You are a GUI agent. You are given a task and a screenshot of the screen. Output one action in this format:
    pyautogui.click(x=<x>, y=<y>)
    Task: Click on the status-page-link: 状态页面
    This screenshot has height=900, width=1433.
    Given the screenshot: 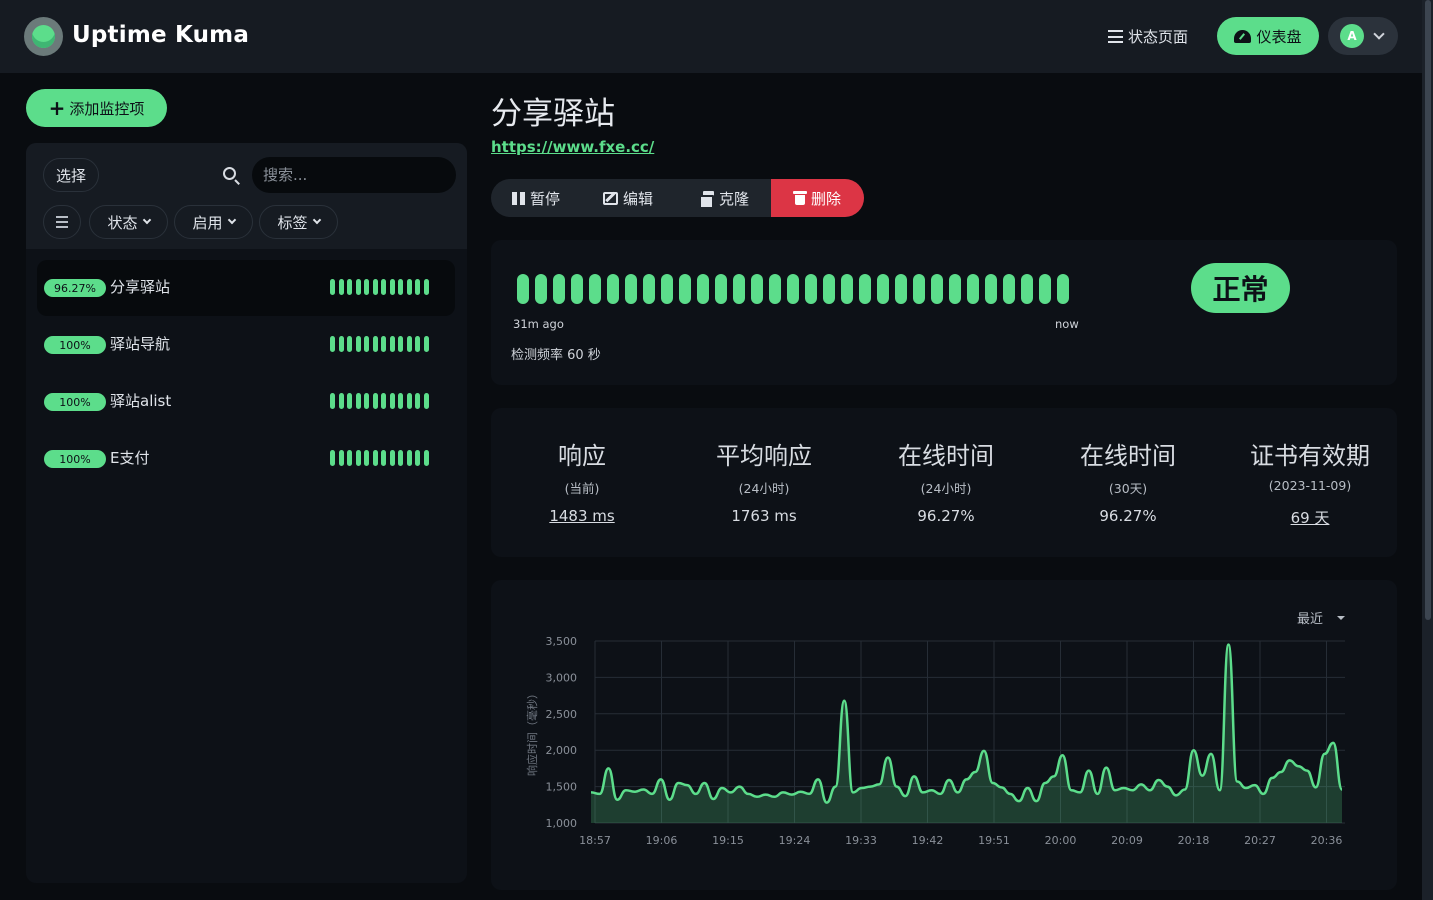 What is the action you would take?
    pyautogui.click(x=1148, y=36)
    